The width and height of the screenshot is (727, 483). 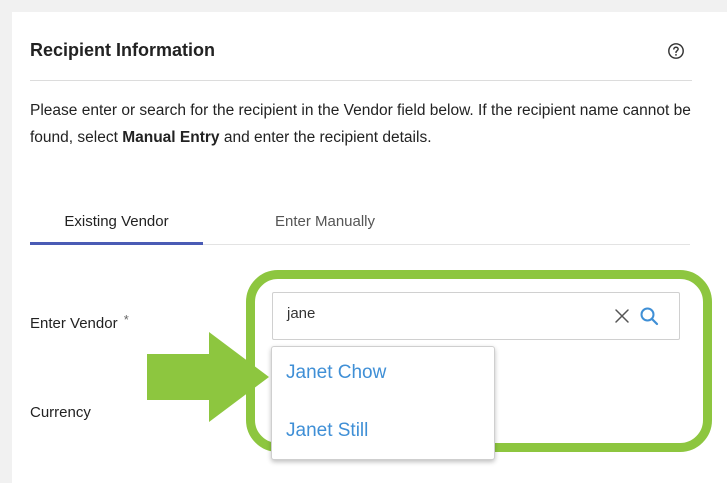 I want to click on enter-vendor-label: Enter Vendor *, so click(x=79, y=322).